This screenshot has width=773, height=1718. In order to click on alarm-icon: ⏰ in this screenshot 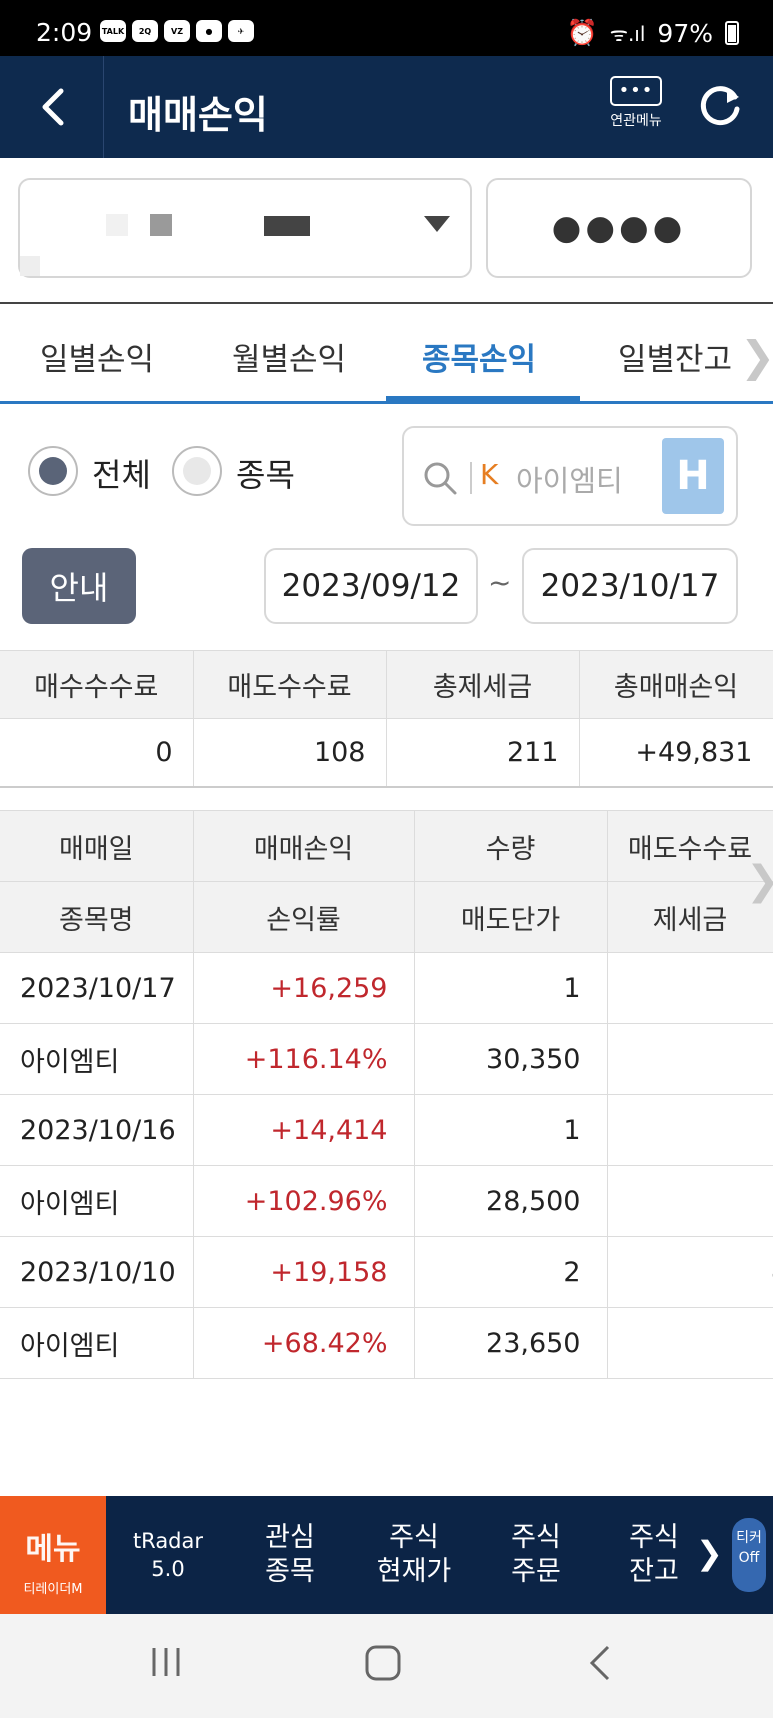, I will do `click(582, 32)`.